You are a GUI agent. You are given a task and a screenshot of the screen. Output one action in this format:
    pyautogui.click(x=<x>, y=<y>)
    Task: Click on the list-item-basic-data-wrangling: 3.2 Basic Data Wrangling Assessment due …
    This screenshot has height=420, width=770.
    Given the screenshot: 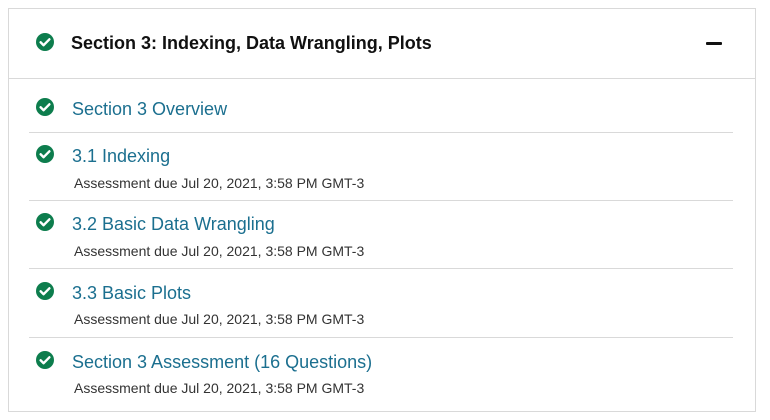 What is the action you would take?
    pyautogui.click(x=381, y=235)
    